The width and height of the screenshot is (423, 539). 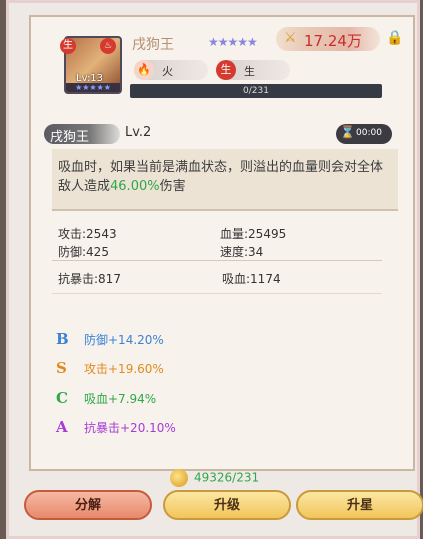 I want to click on bonus-grade: B, so click(x=62, y=339).